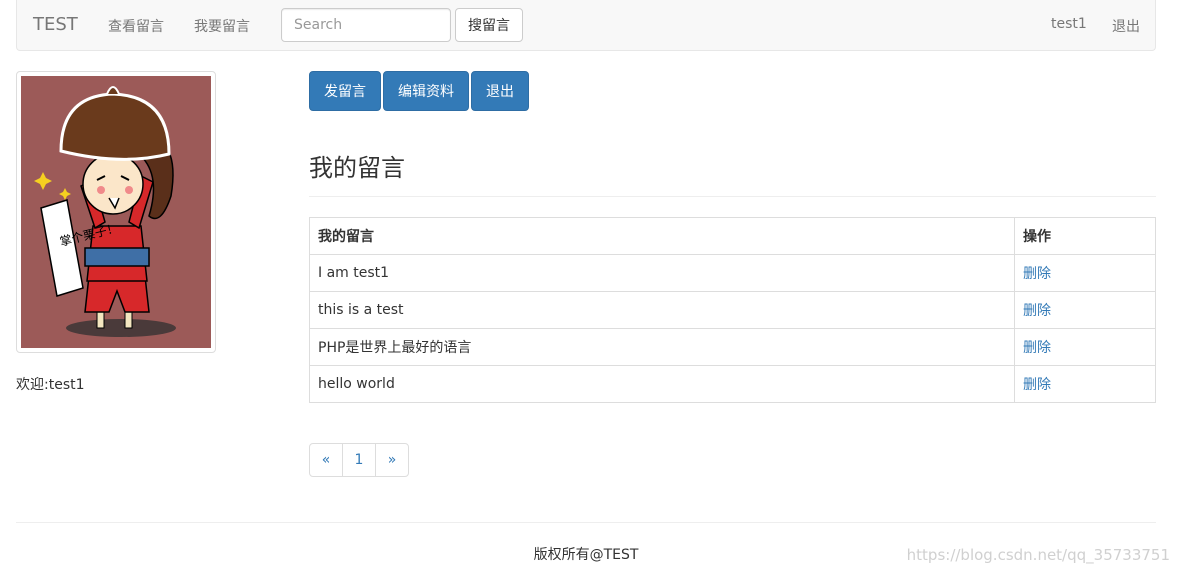 Image resolution: width=1178 pixels, height=575 pixels. I want to click on search-button: 搜留言, so click(489, 25).